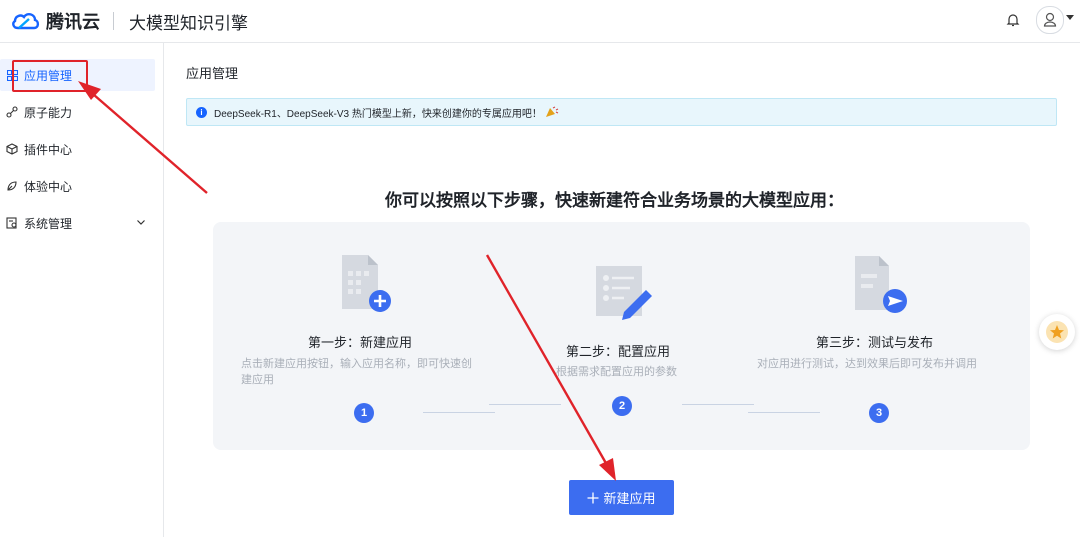 Image resolution: width=1080 pixels, height=537 pixels. Describe the element at coordinates (881, 284) in the screenshot. I see `send-document-icon` at that location.